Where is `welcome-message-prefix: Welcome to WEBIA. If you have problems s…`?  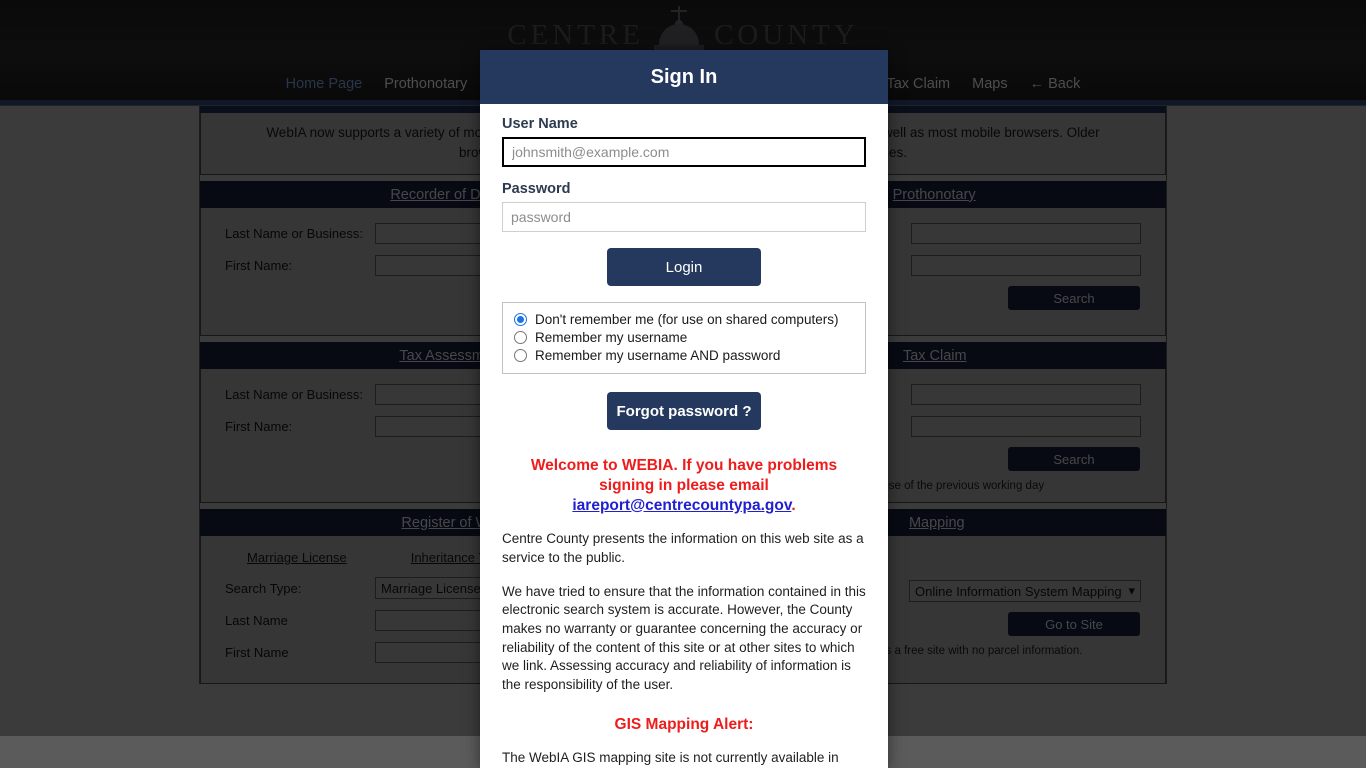 welcome-message-prefix: Welcome to WEBIA. If you have problems s… is located at coordinates (684, 475).